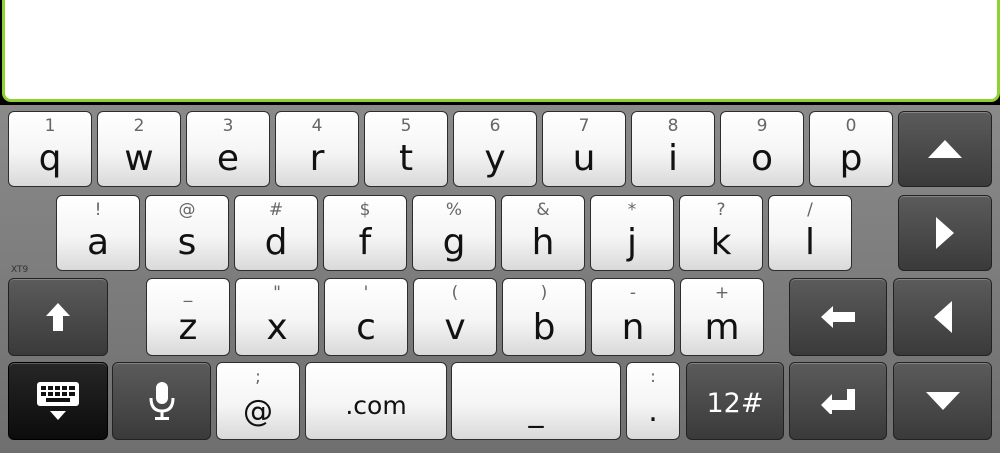  Describe the element at coordinates (544, 317) in the screenshot. I see `key-b: ) b` at that location.